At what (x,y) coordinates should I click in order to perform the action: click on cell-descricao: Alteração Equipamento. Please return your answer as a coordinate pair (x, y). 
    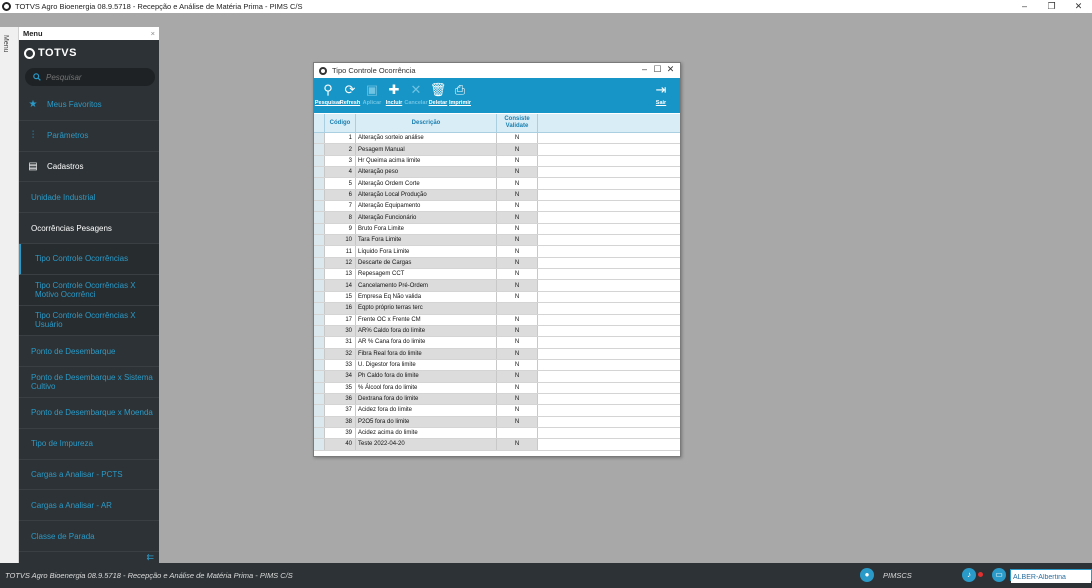
    Looking at the image, I should click on (426, 206).